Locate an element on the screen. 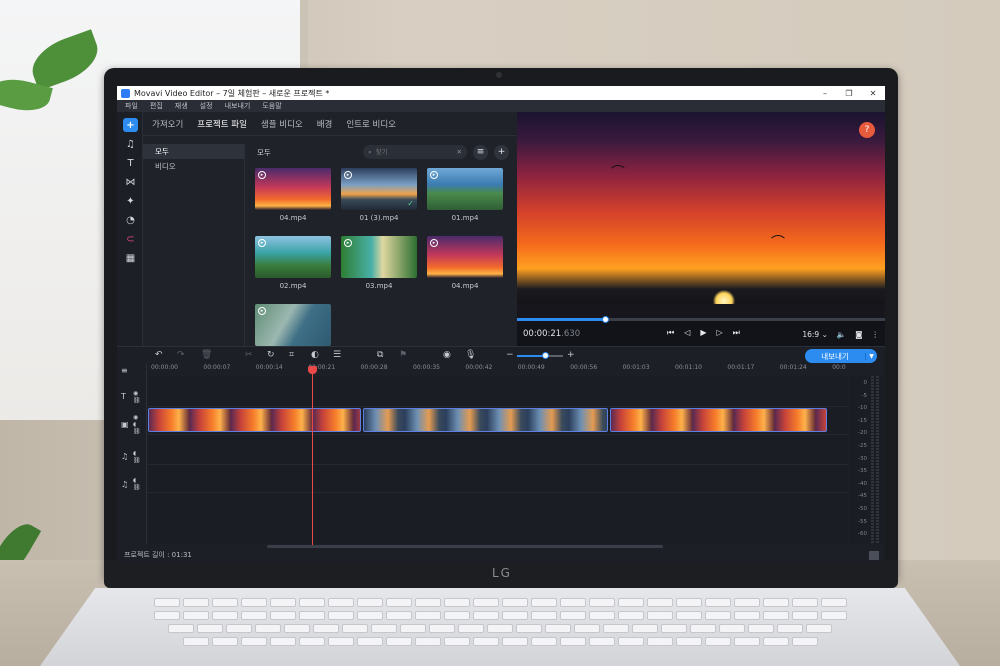 This screenshot has width=1000, height=666. effects-icon: ✦ is located at coordinates (130, 201).